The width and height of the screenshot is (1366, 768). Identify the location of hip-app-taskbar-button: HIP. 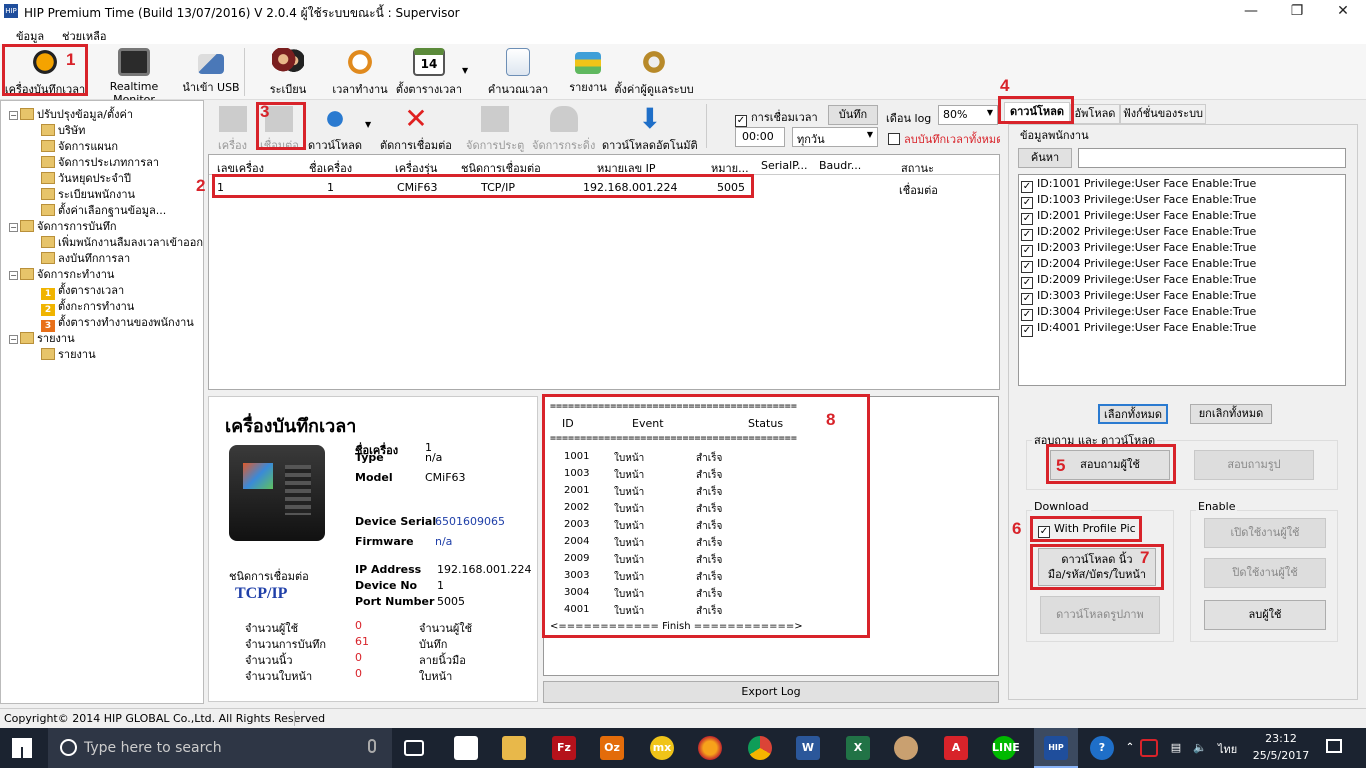
(1056, 748).